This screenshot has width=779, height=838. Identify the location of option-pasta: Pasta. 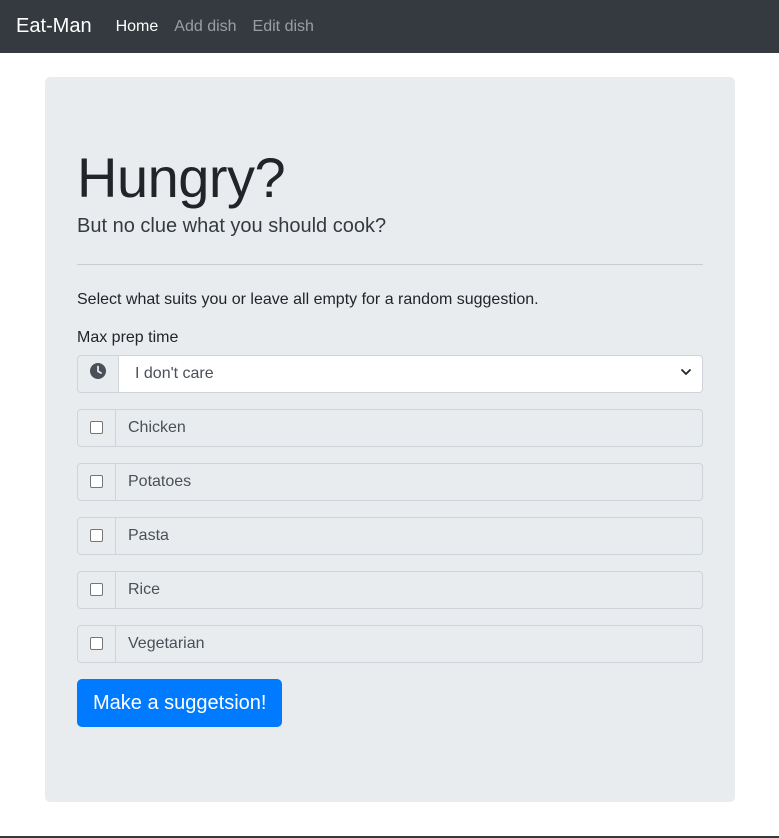
(390, 535).